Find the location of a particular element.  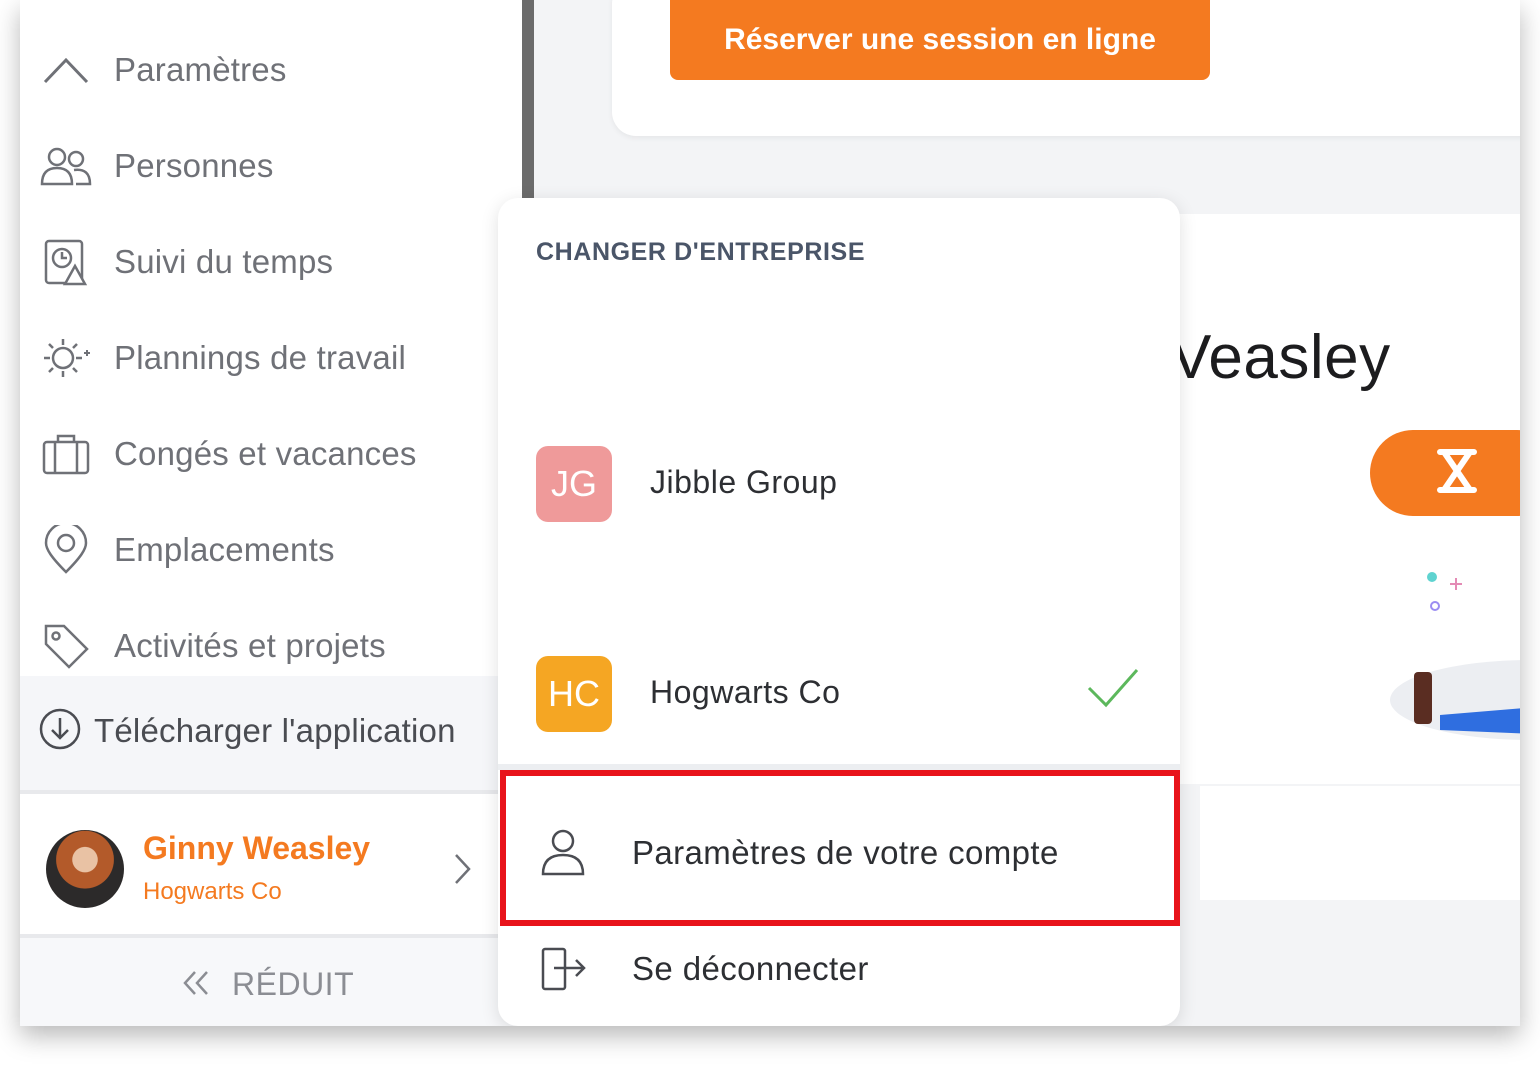

welcome-name: Veasley is located at coordinates (1280, 357).